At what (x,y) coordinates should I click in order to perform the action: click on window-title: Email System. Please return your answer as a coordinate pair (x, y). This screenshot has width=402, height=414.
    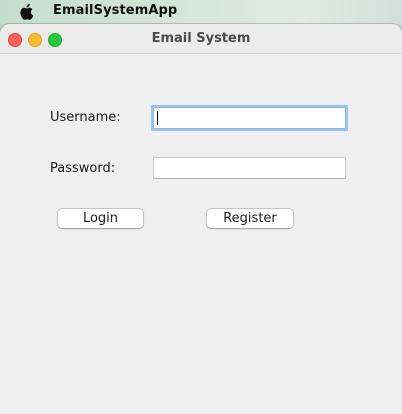
    Looking at the image, I should click on (201, 38).